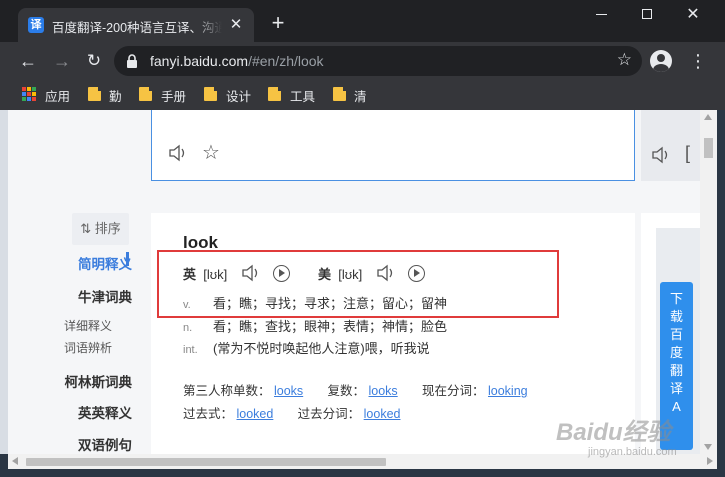 The image size is (725, 477). I want to click on bookmark-folder-1: 手册, so click(173, 95).